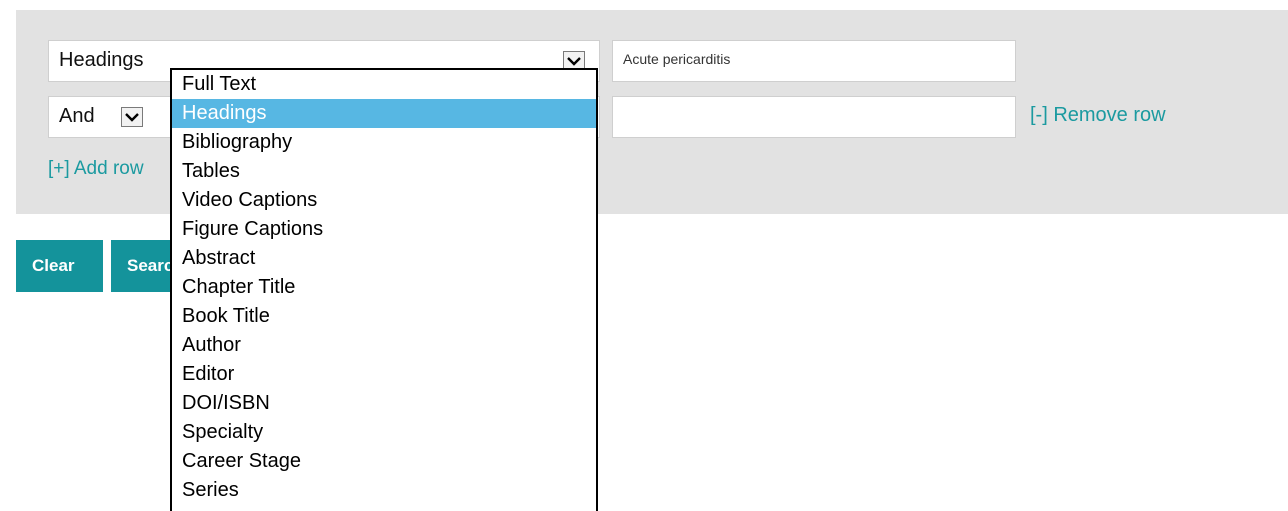 The image size is (1288, 511). What do you see at coordinates (77, 116) in the screenshot?
I see `operator-select-value: And` at bounding box center [77, 116].